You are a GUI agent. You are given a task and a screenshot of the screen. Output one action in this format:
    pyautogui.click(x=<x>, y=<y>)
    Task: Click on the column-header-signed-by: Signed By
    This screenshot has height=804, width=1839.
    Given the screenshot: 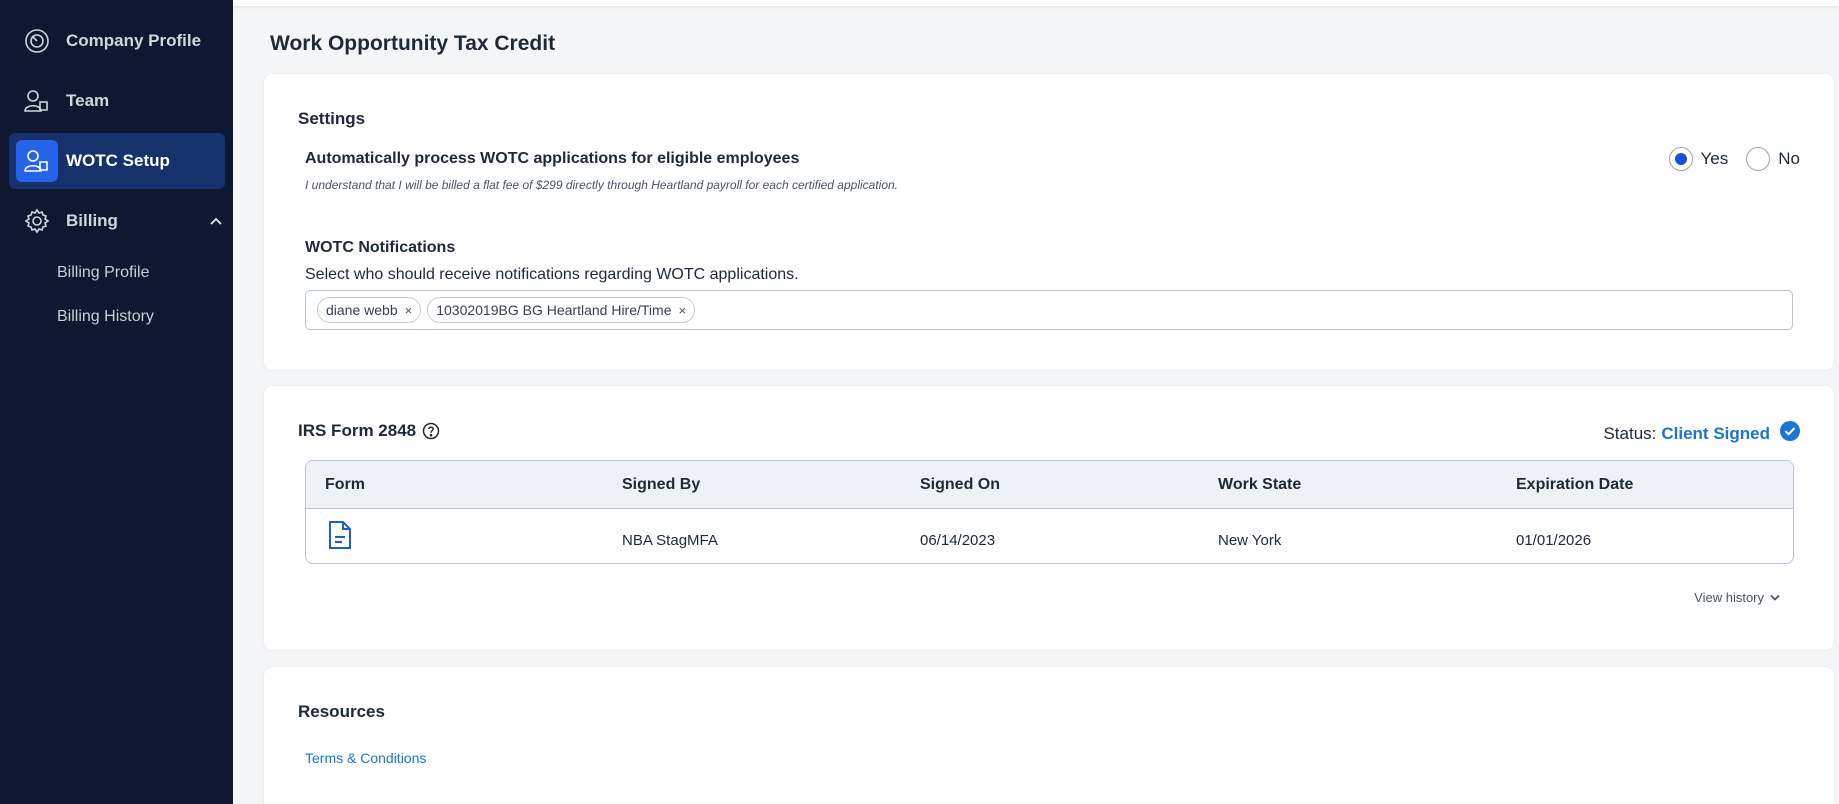 What is the action you would take?
    pyautogui.click(x=661, y=484)
    